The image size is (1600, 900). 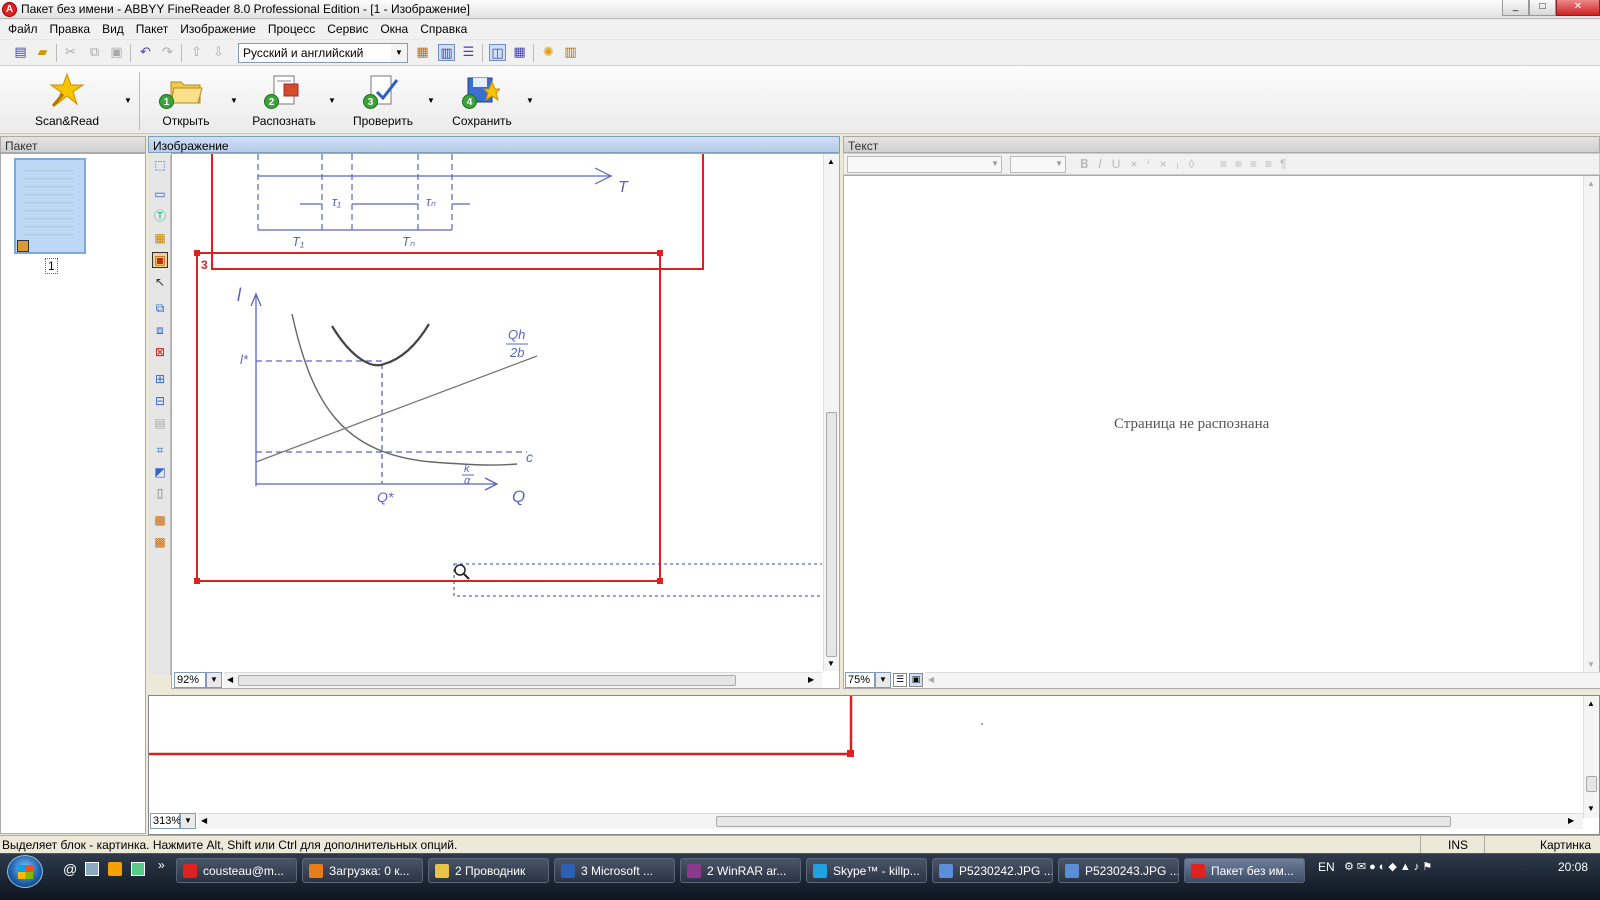 I want to click on menu-view: Вид, so click(x=113, y=29).